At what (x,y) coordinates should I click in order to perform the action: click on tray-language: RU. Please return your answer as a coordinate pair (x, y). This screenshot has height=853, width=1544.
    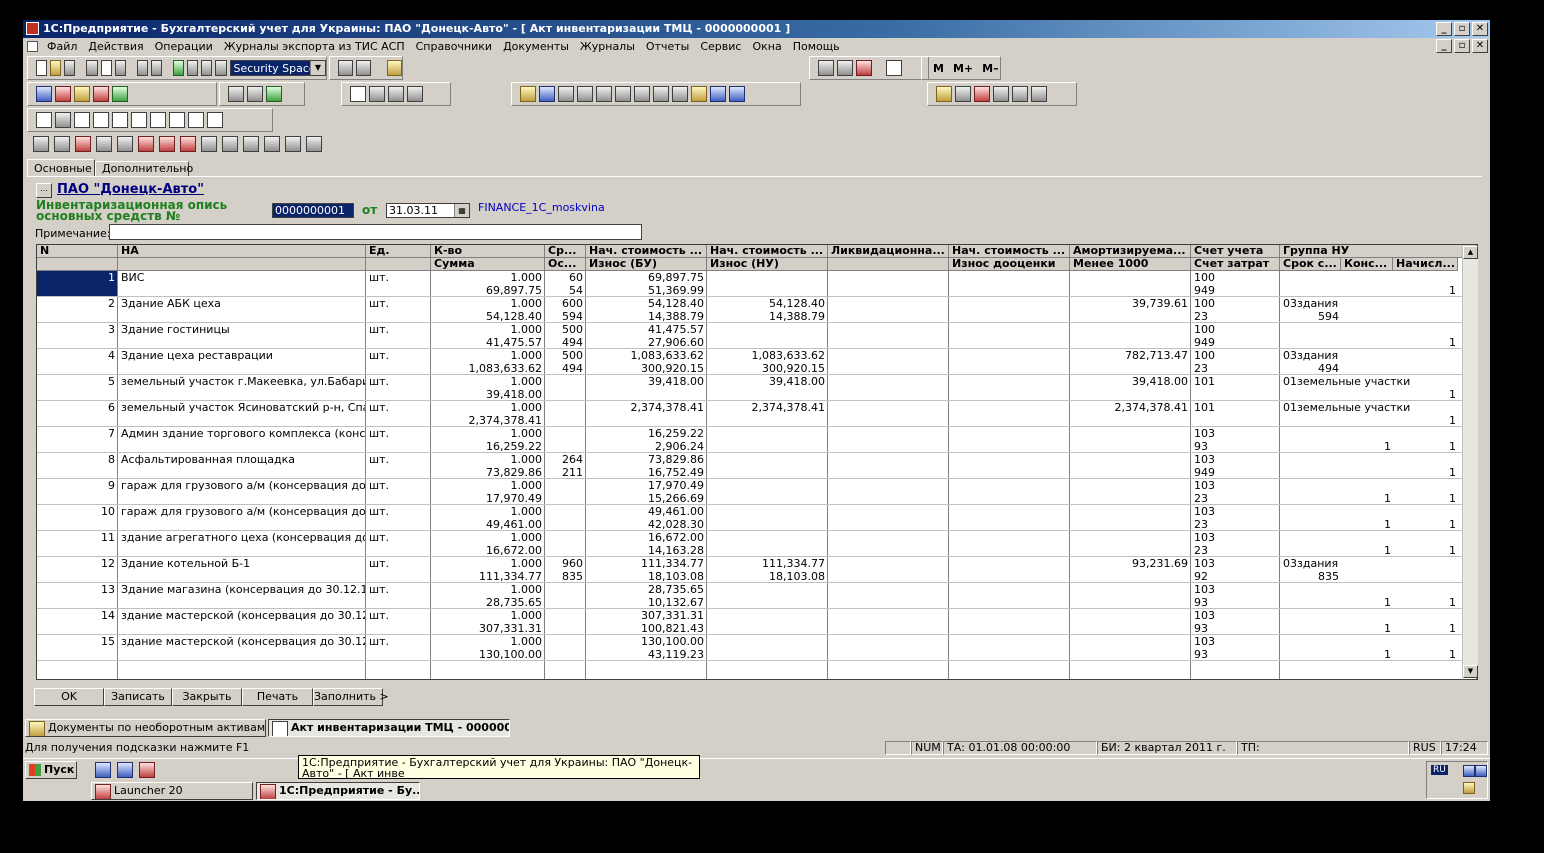
    Looking at the image, I should click on (1439, 770).